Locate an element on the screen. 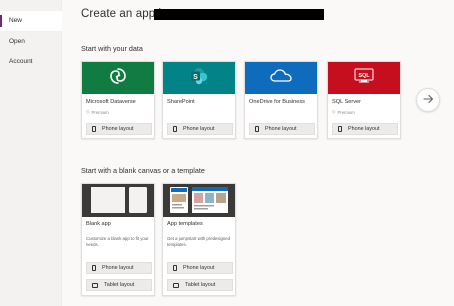 Image resolution: width=454 pixels, height=306 pixels. card-onedrive: OneDrive for Business Phone layout is located at coordinates (281, 100).